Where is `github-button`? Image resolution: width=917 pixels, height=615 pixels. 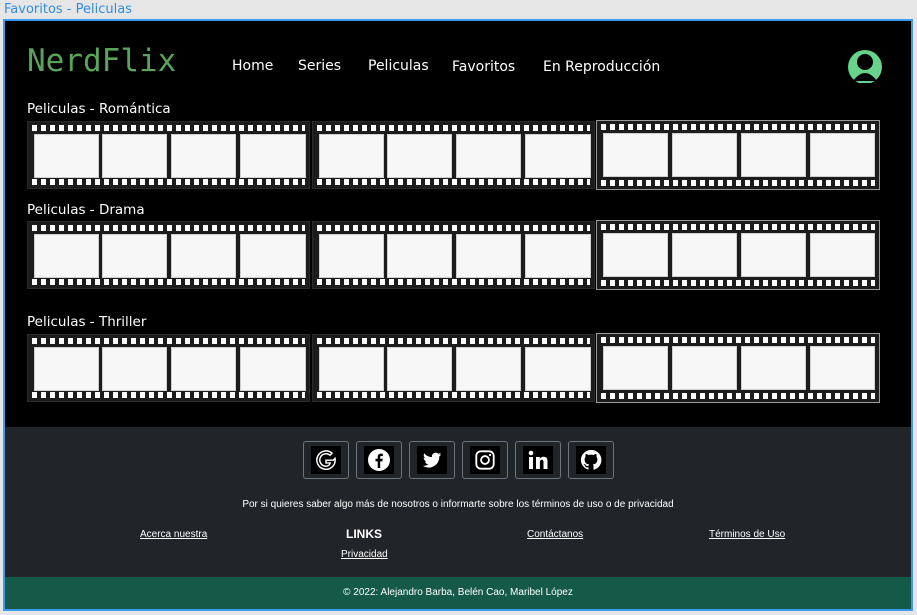
github-button is located at coordinates (591, 460).